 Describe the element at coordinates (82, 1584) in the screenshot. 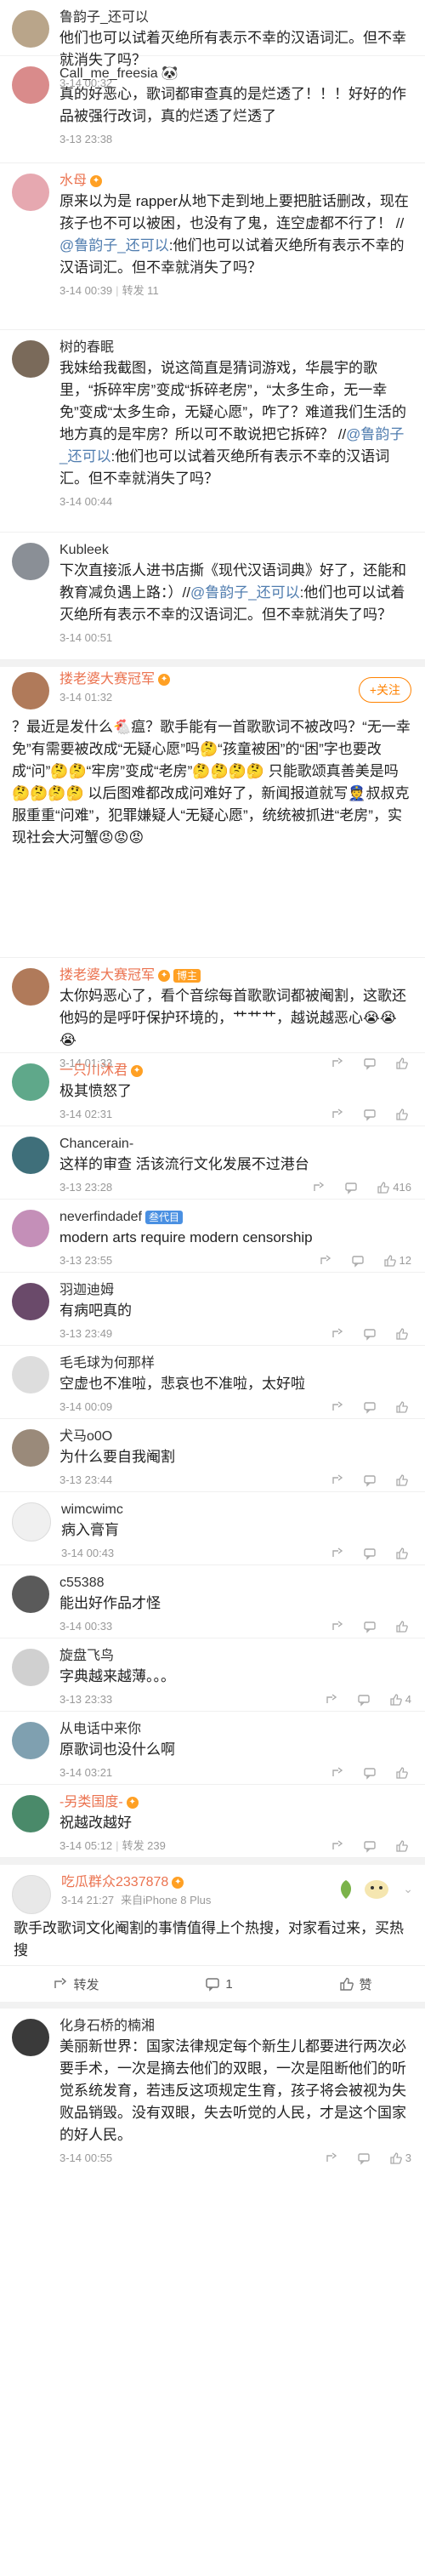

I see `author-name: c55388` at that location.